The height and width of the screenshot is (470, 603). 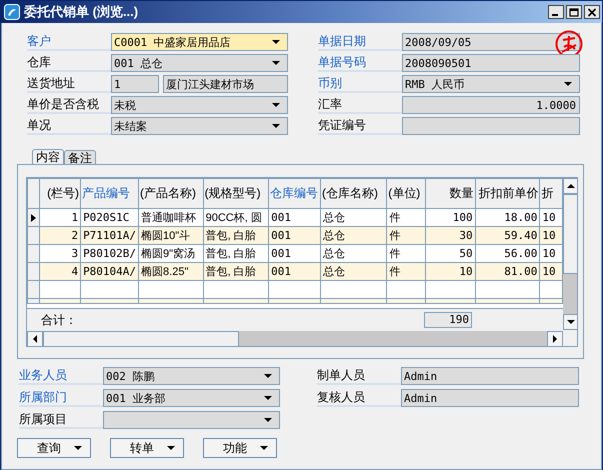 I want to click on table-cell: 椭圆10"斗, so click(x=171, y=235).